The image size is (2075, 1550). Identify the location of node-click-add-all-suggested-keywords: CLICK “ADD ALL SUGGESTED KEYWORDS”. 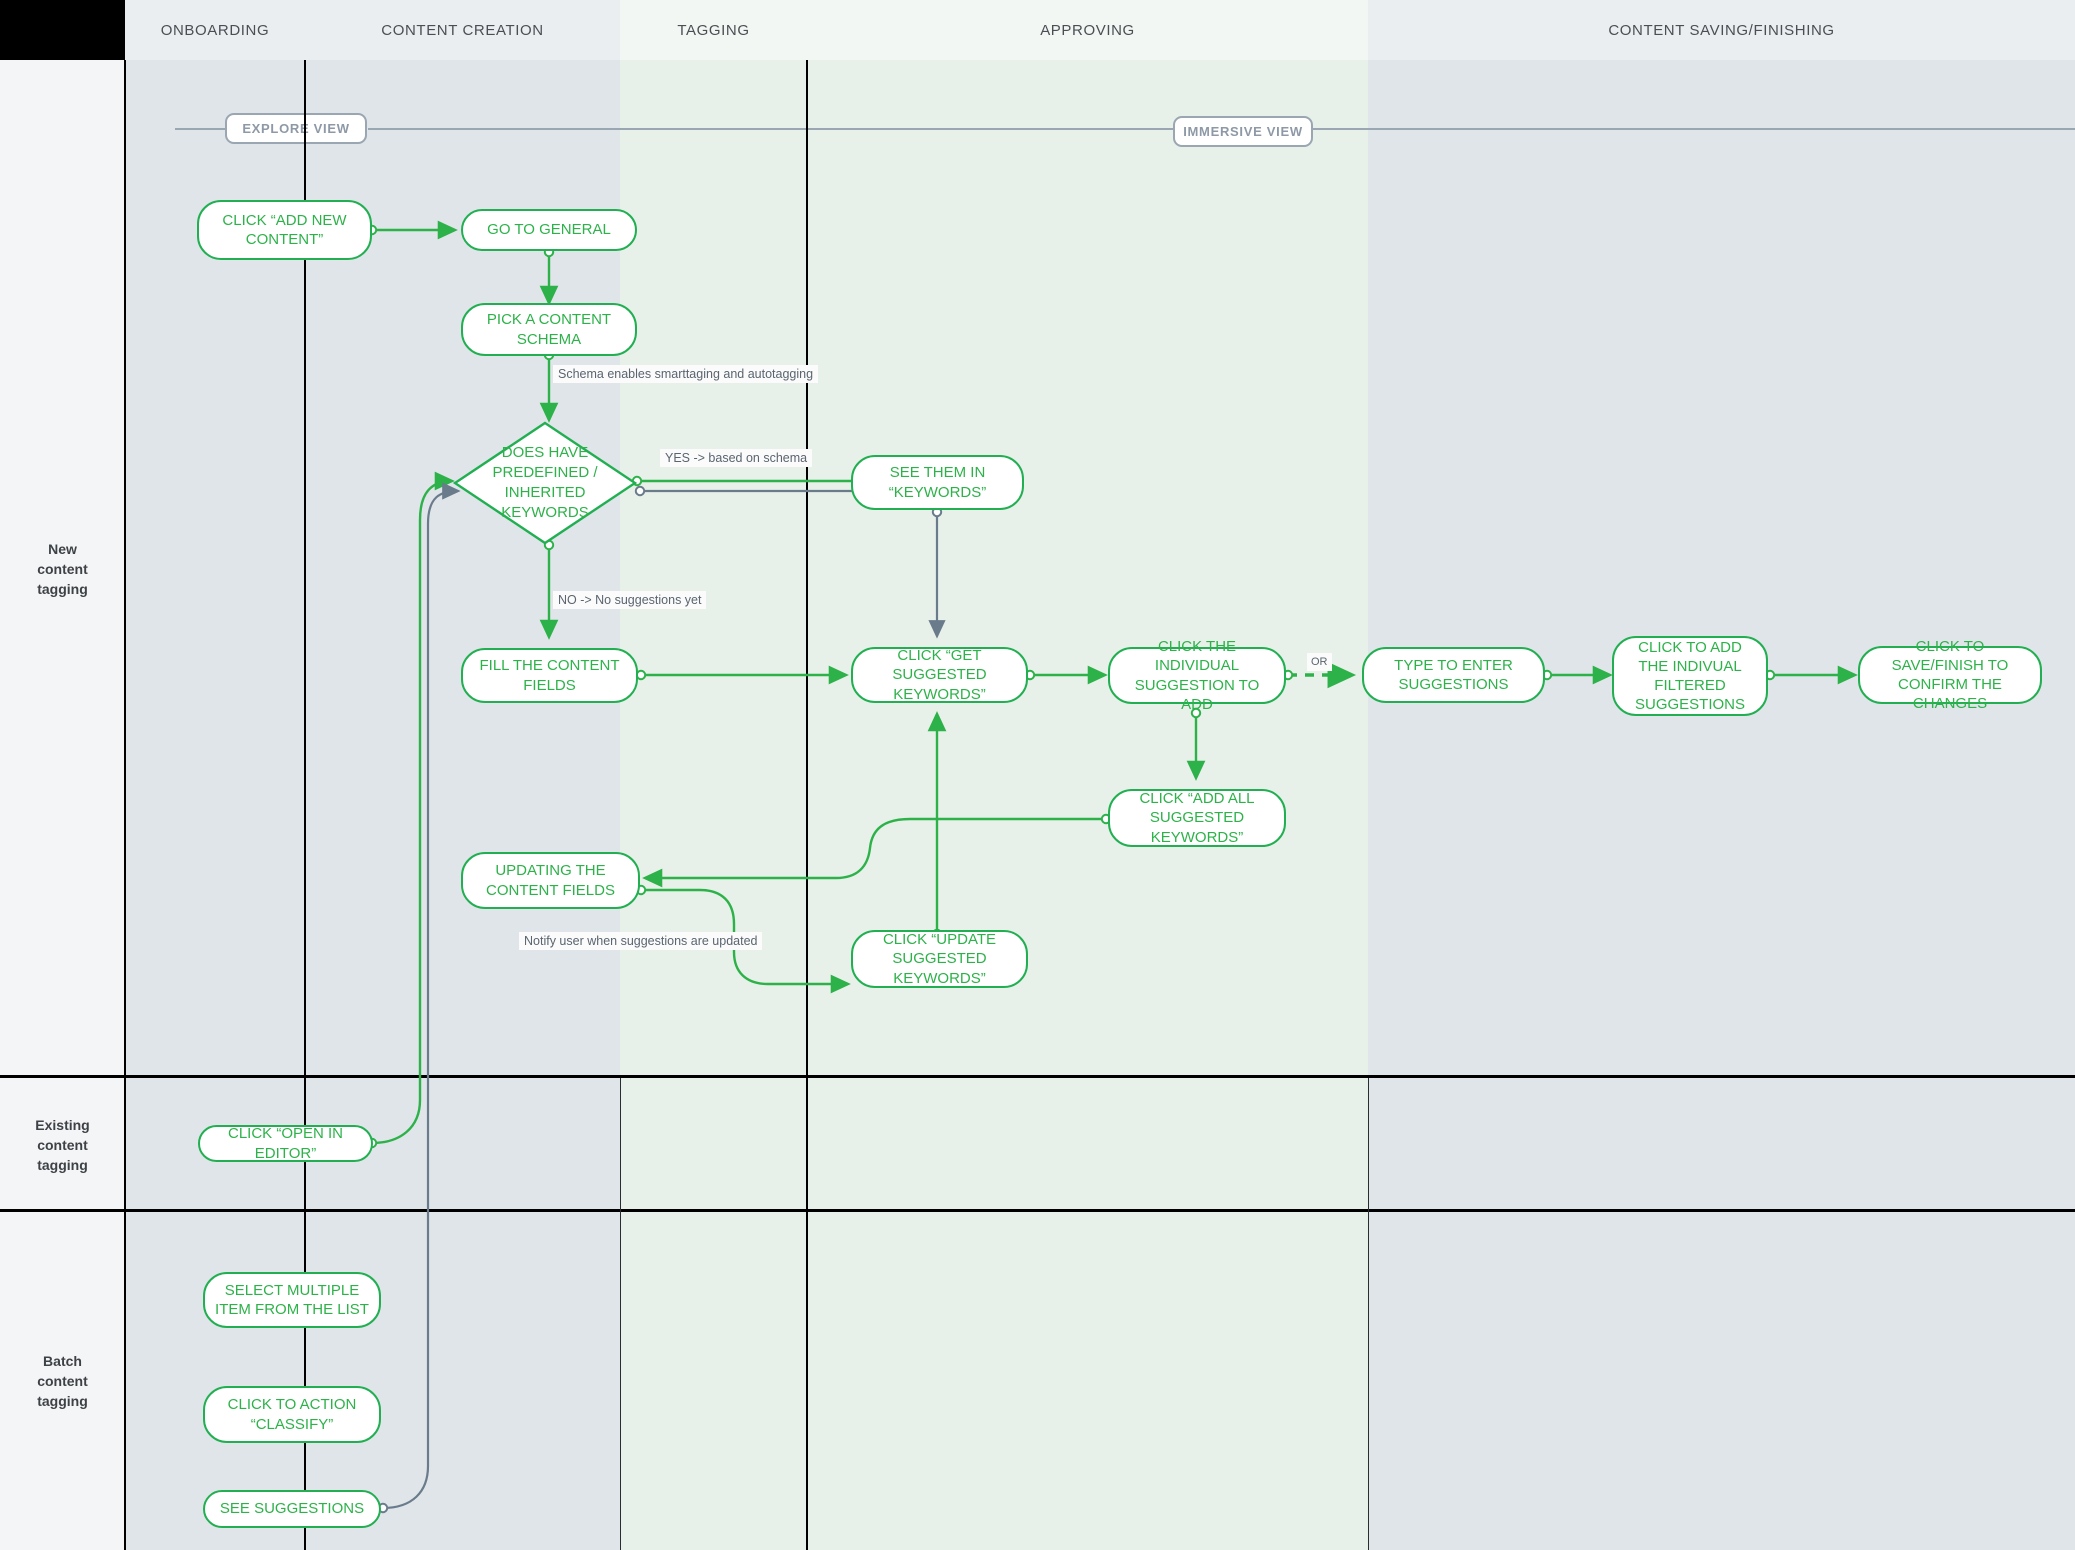
(1197, 818).